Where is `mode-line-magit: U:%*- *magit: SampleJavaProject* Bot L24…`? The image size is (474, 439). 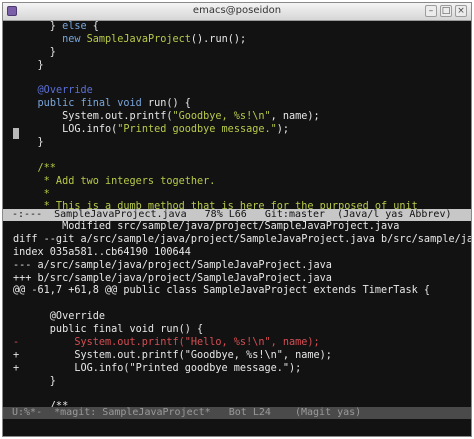
mode-line-magit: U:%*- *magit: SampleJavaProject* Bot L24… is located at coordinates (237, 413).